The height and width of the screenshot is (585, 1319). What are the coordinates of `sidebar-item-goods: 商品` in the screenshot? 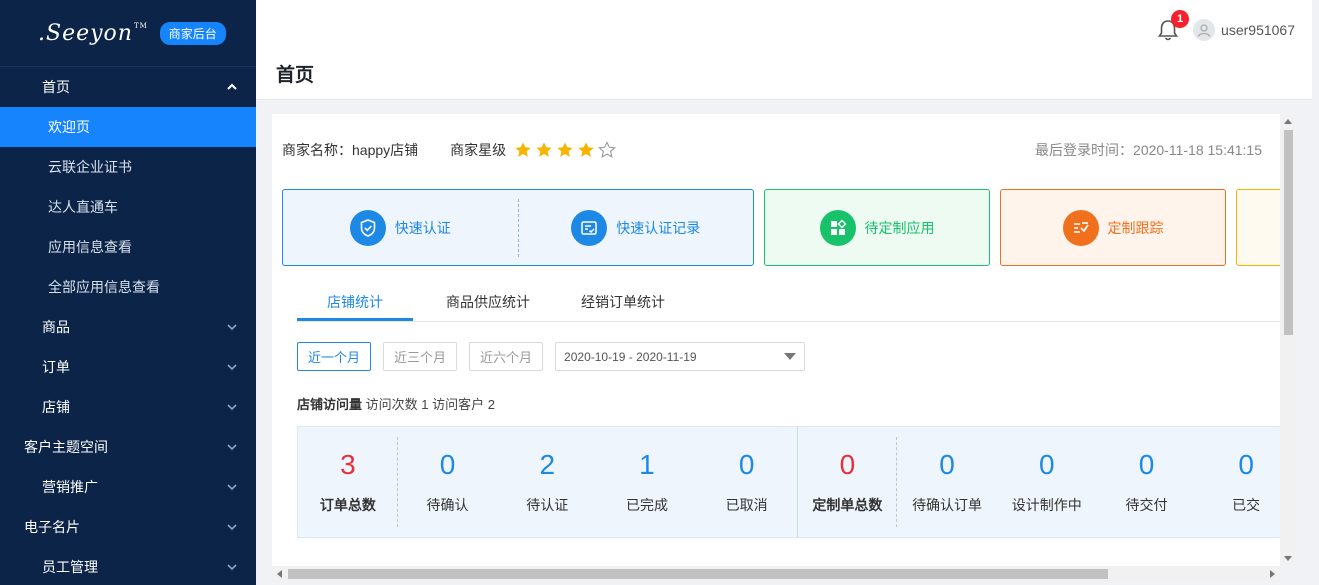 It's located at (128, 327).